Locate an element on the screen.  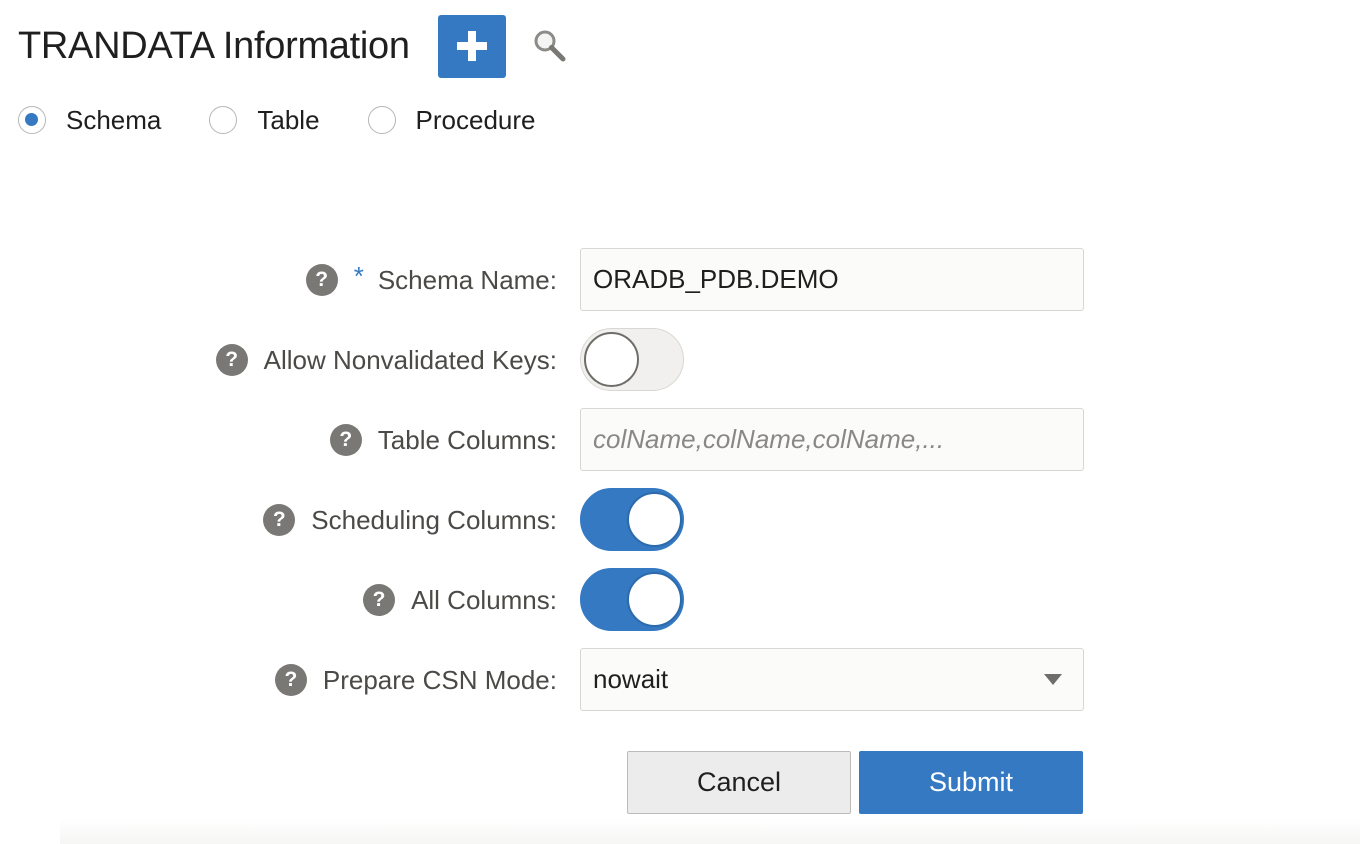
chevron-down-icon is located at coordinates (1053, 679).